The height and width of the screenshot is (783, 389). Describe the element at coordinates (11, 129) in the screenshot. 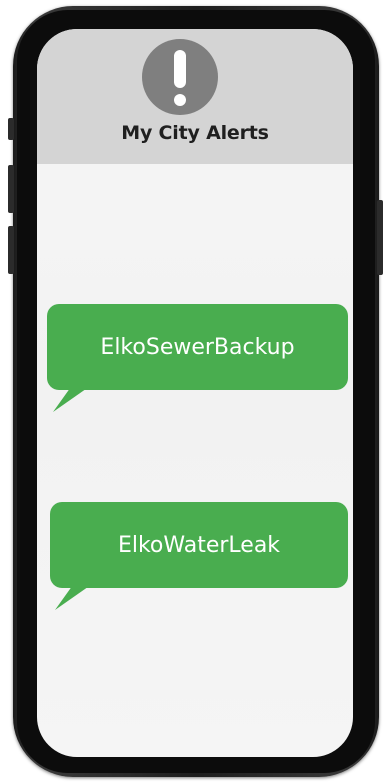

I see `silent-switch` at that location.